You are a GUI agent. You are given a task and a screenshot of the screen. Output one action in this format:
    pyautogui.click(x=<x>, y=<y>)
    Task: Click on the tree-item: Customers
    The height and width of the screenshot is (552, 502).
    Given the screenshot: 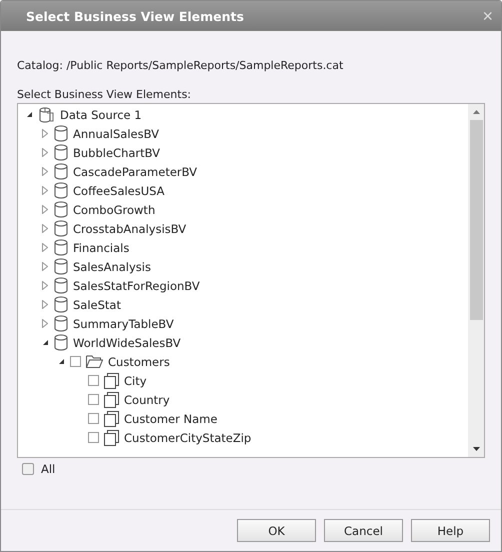 What is the action you would take?
    pyautogui.click(x=139, y=361)
    